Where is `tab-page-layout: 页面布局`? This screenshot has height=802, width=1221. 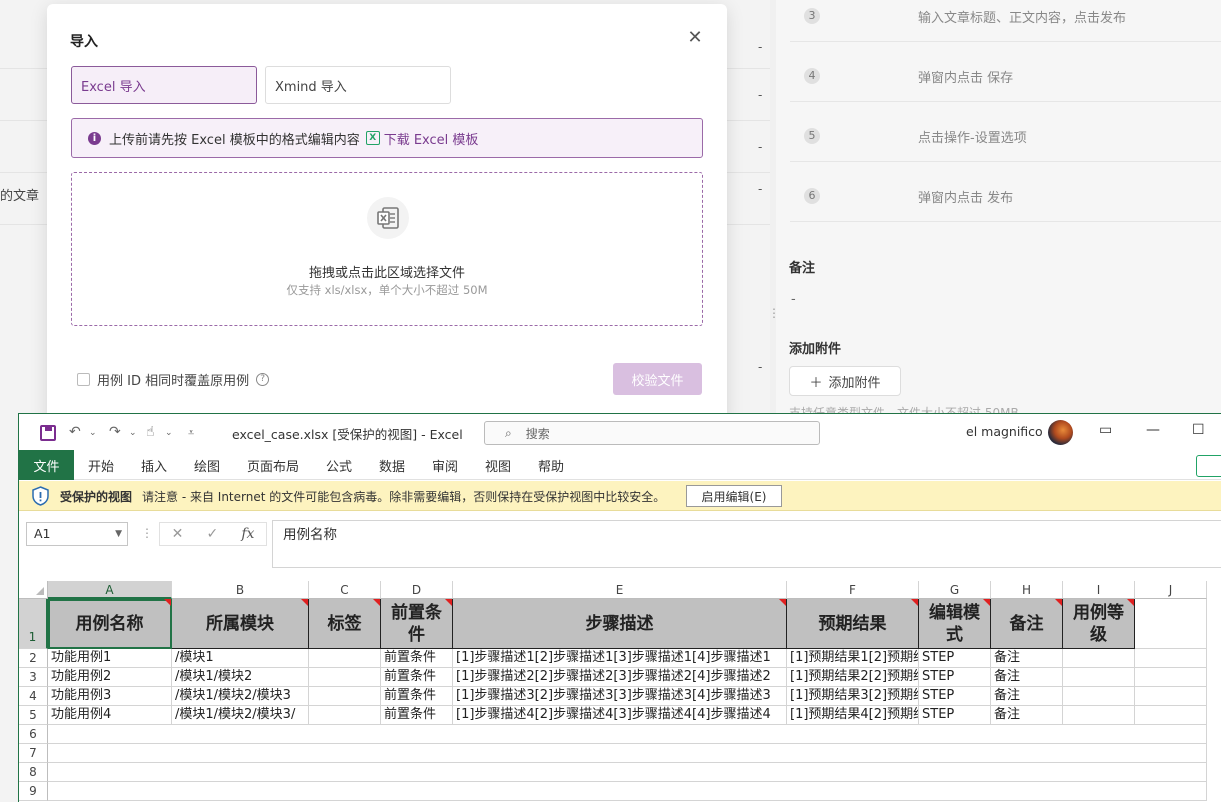 tab-page-layout: 页面布局 is located at coordinates (273, 465).